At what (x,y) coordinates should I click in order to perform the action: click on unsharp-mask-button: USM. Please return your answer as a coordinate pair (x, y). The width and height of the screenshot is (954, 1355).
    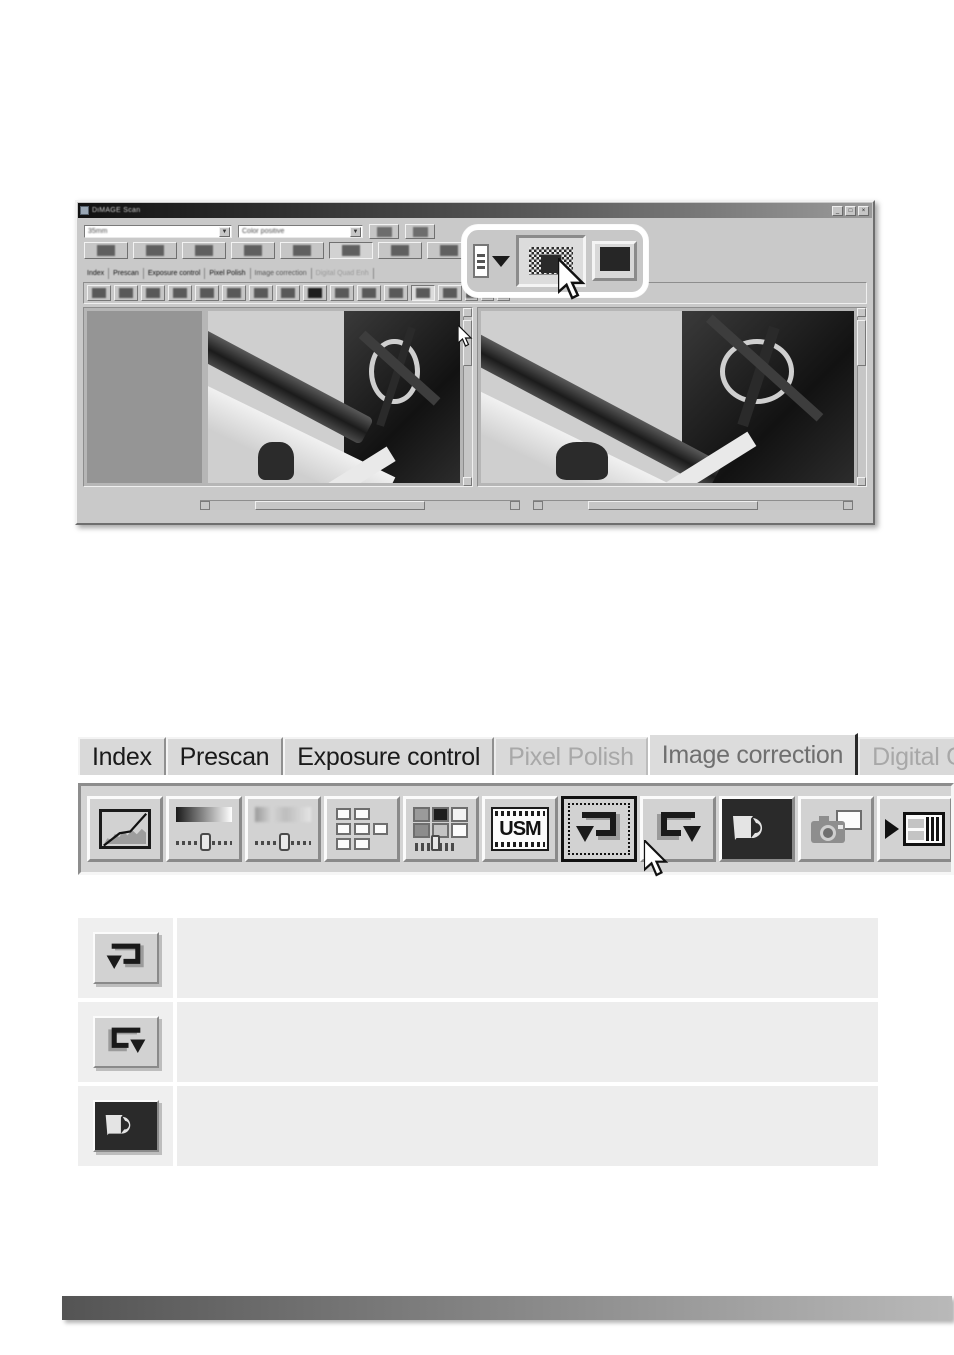
    Looking at the image, I should click on (520, 829).